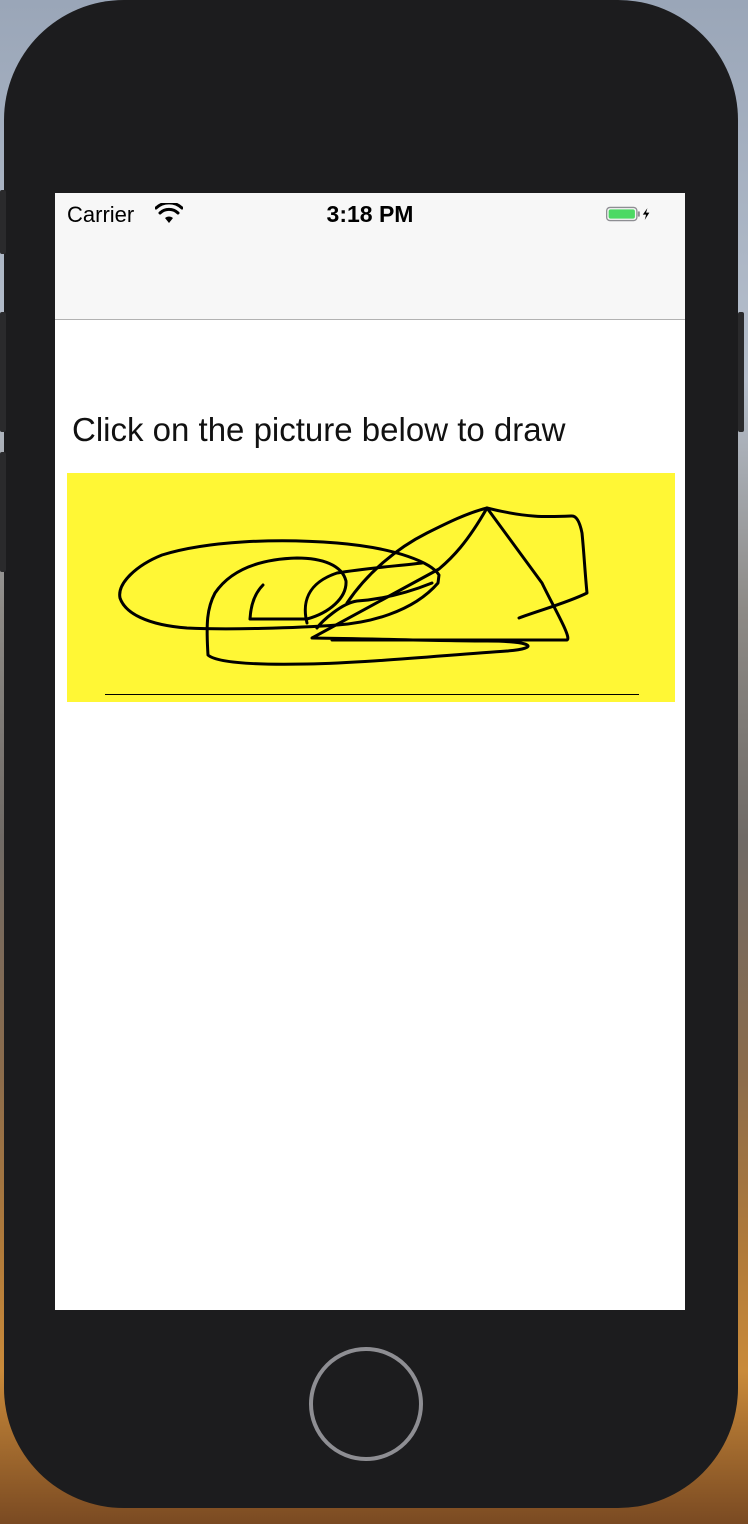  I want to click on battery-charging-icon, so click(628, 214).